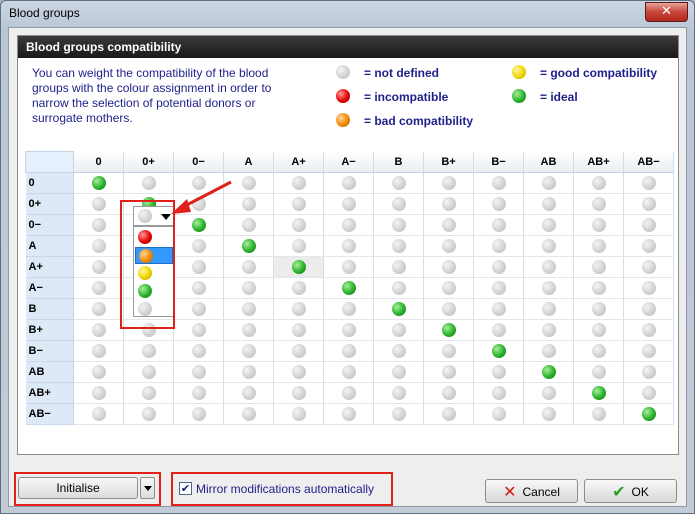  What do you see at coordinates (284, 489) in the screenshot?
I see `mirror-checkbox-row: ✔ Mirror modifications automatically` at bounding box center [284, 489].